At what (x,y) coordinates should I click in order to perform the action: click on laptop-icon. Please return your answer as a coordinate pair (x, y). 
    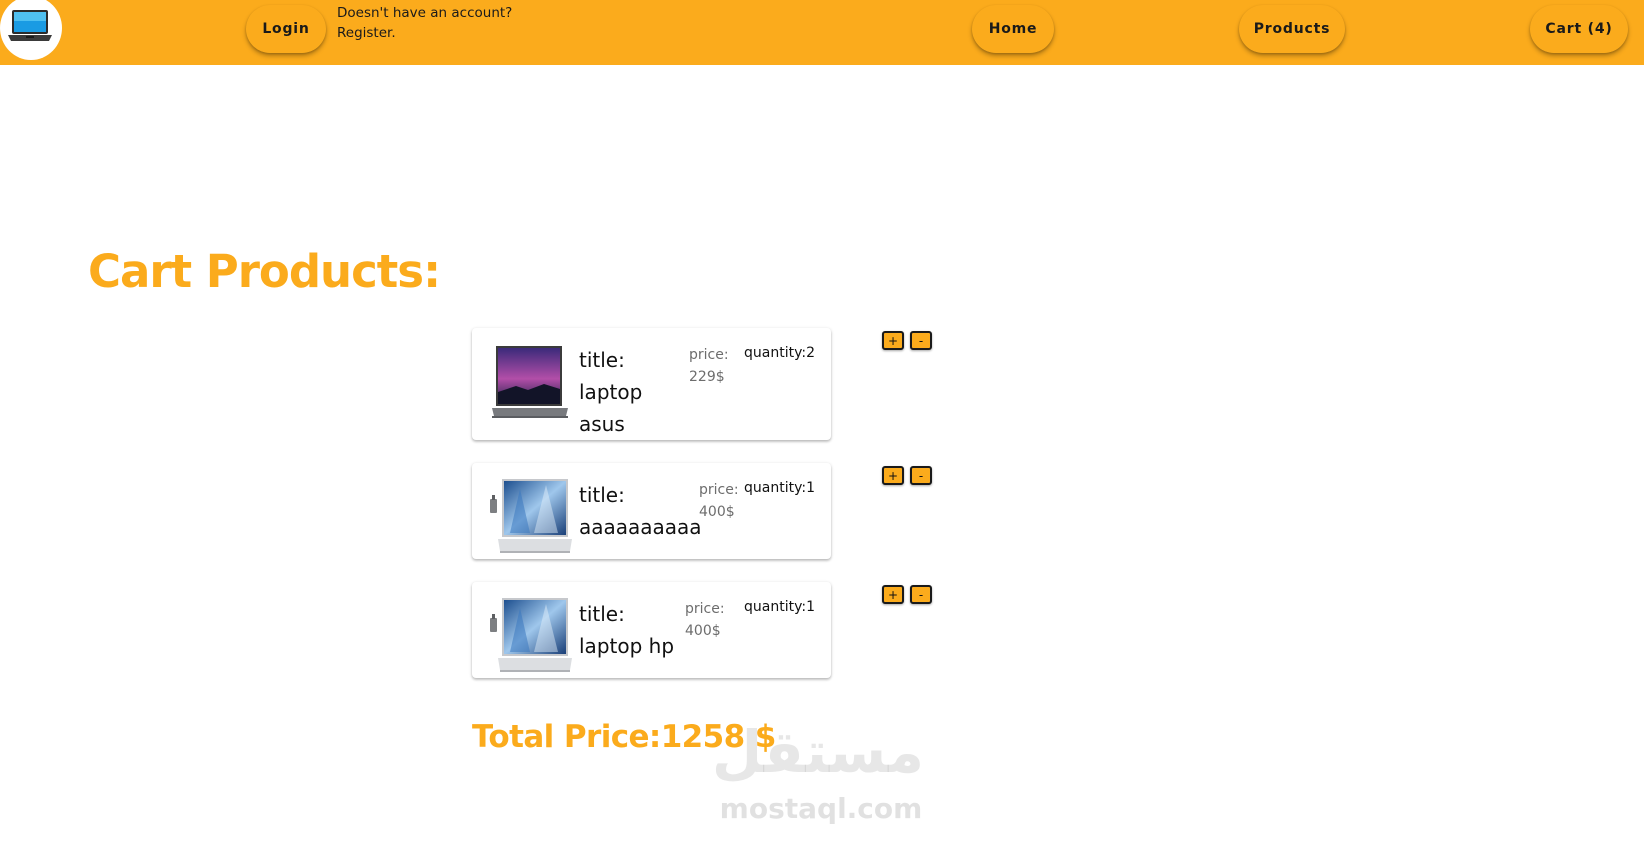
    Looking at the image, I should click on (30, 25).